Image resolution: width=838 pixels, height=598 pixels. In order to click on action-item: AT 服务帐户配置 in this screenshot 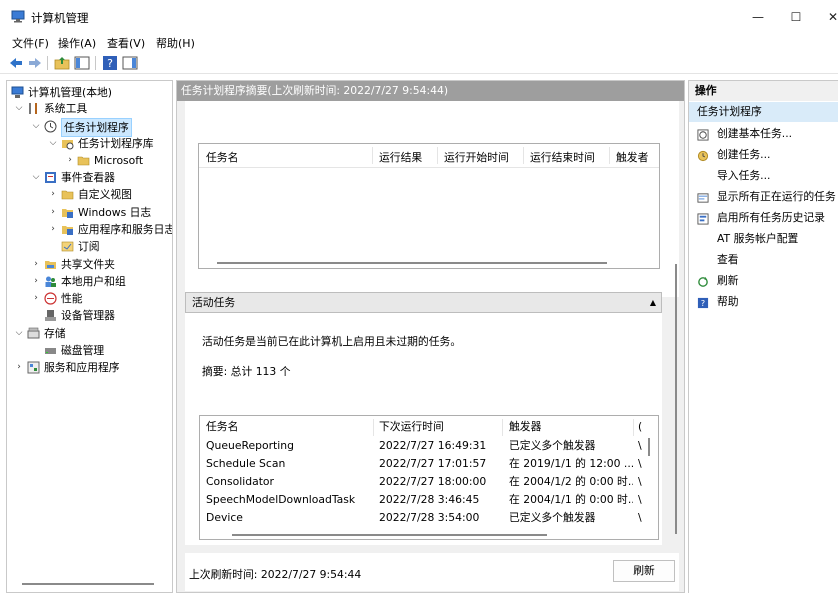, I will do `click(763, 238)`.